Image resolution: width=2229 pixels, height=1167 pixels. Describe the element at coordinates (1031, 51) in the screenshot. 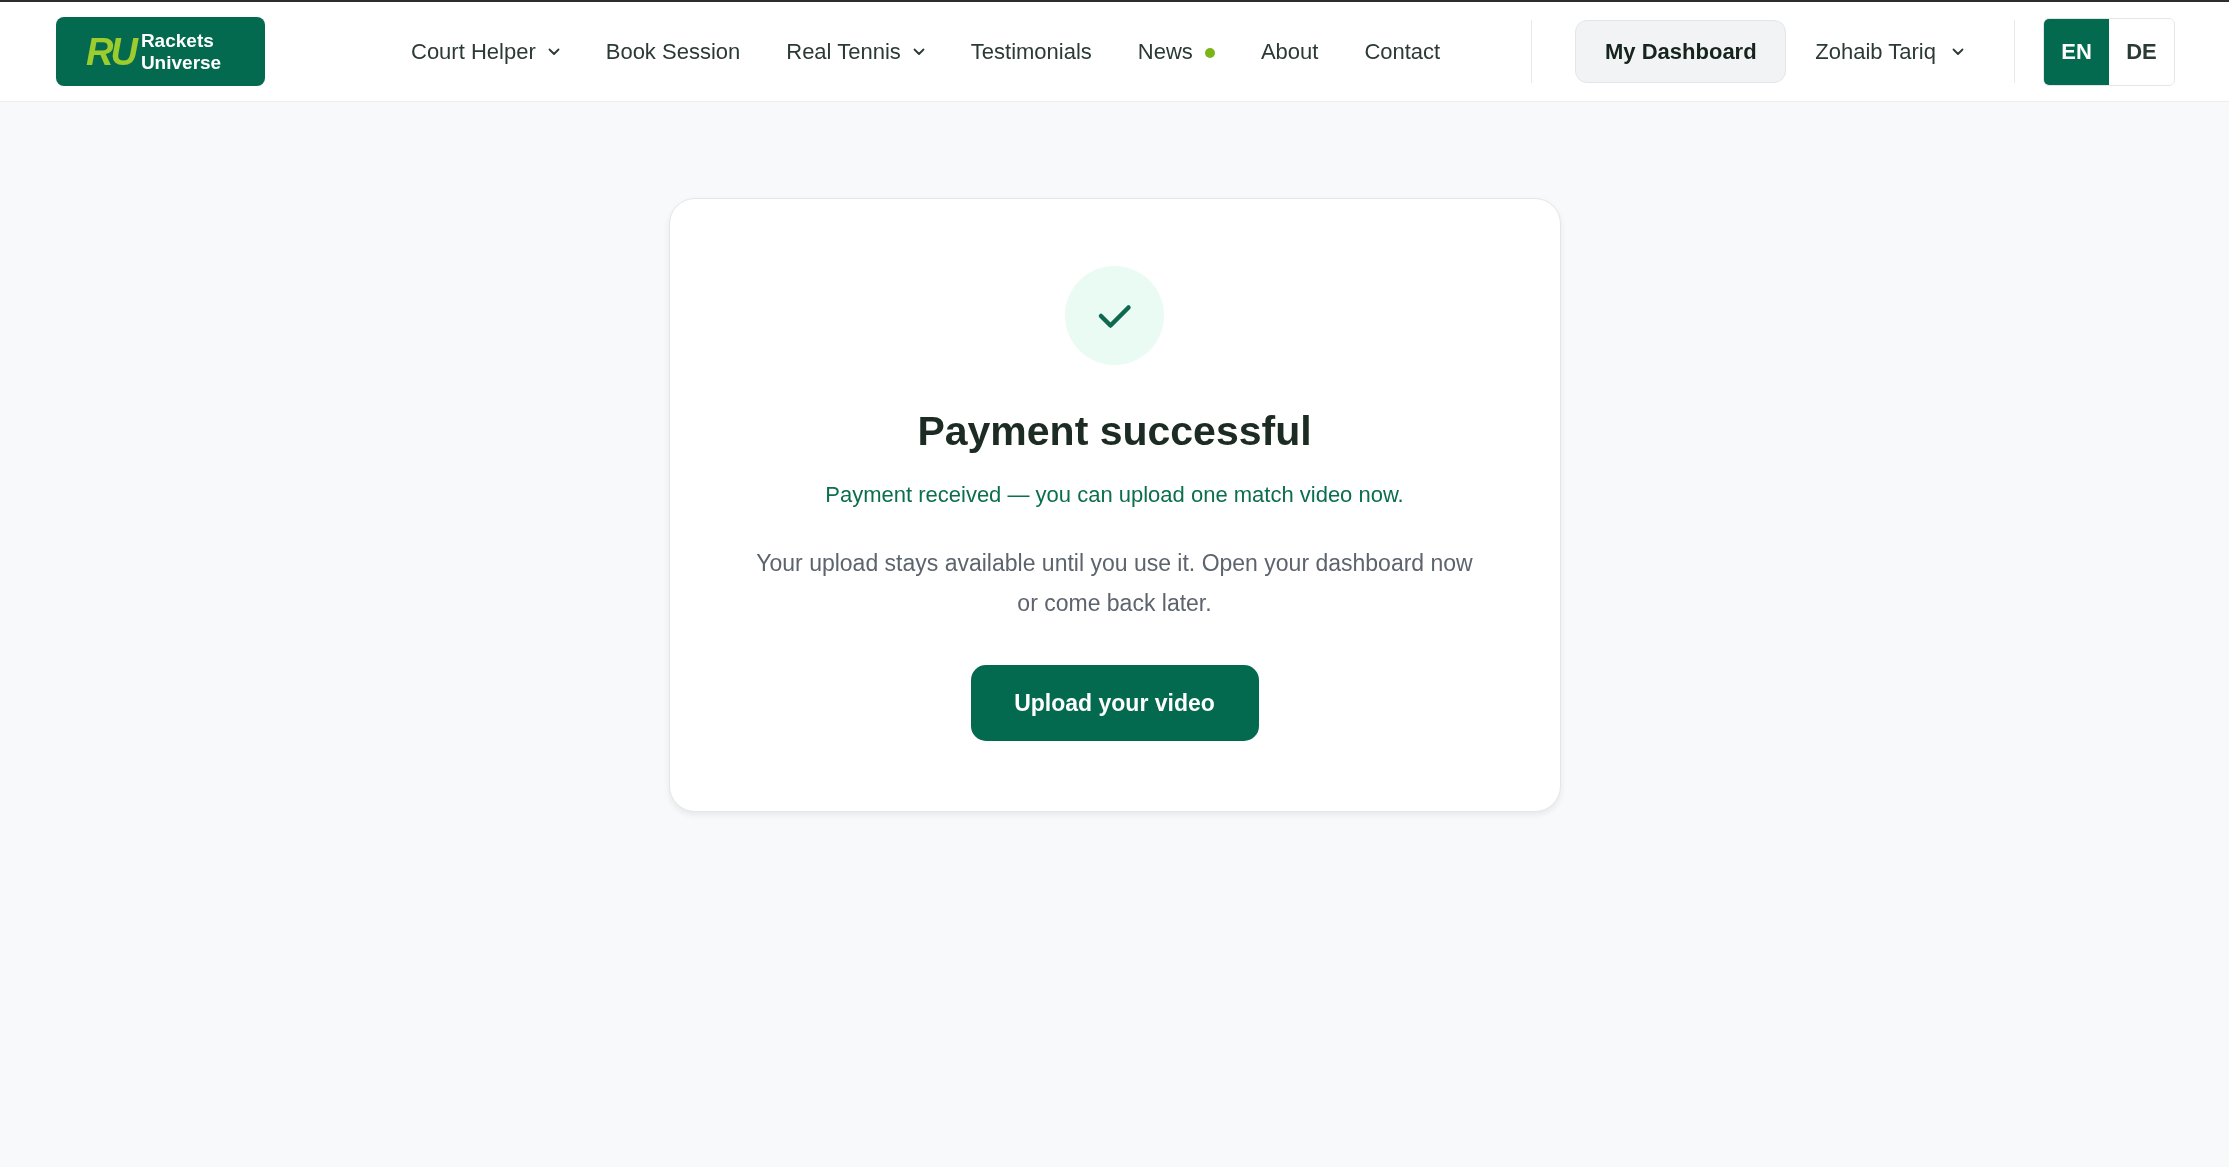

I see `nav-link: Testimonials` at that location.